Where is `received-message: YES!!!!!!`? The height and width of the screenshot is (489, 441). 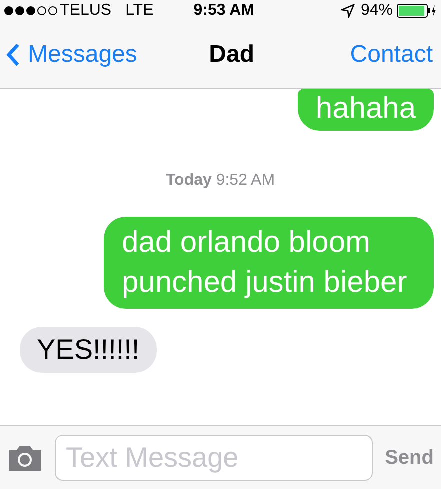 received-message: YES!!!!!! is located at coordinates (88, 350).